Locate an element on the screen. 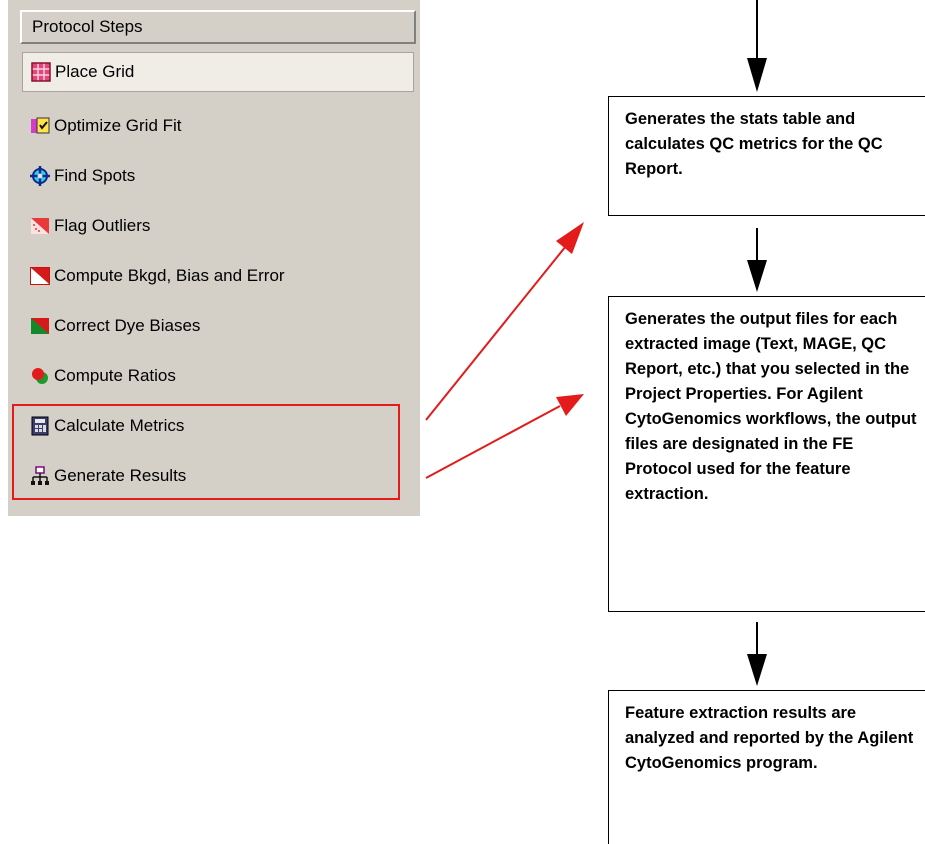 Image resolution: width=925 pixels, height=844 pixels. step-label: Compute Bkgd, Bias and Error is located at coordinates (169, 275).